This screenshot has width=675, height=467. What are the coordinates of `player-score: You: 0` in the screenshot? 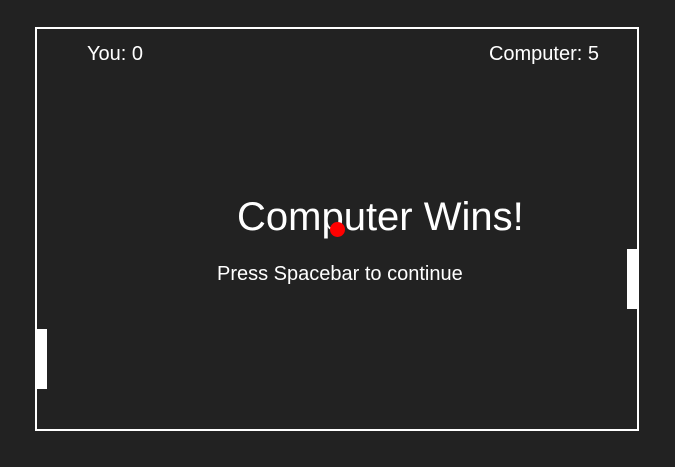 It's located at (115, 54).